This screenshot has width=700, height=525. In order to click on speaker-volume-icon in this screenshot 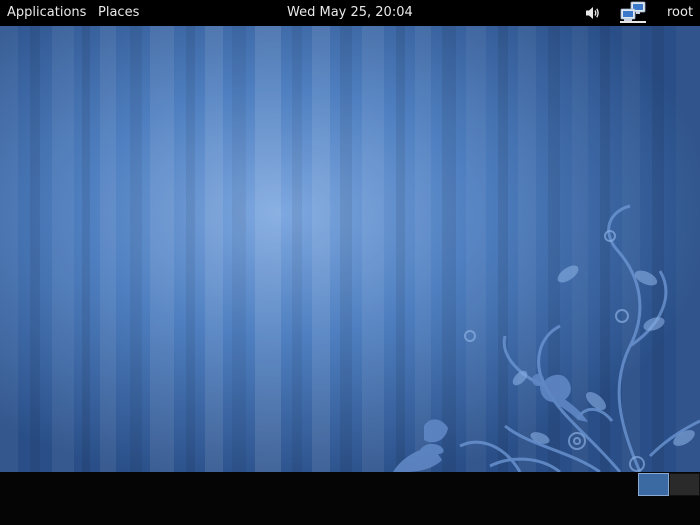, I will do `click(593, 13)`.